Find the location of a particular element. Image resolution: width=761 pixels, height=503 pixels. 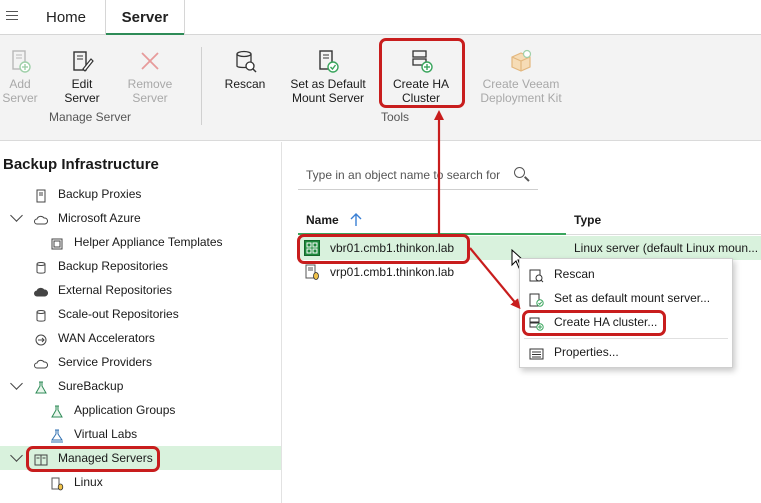

group-tools-label: Tools is located at coordinates (394, 117).